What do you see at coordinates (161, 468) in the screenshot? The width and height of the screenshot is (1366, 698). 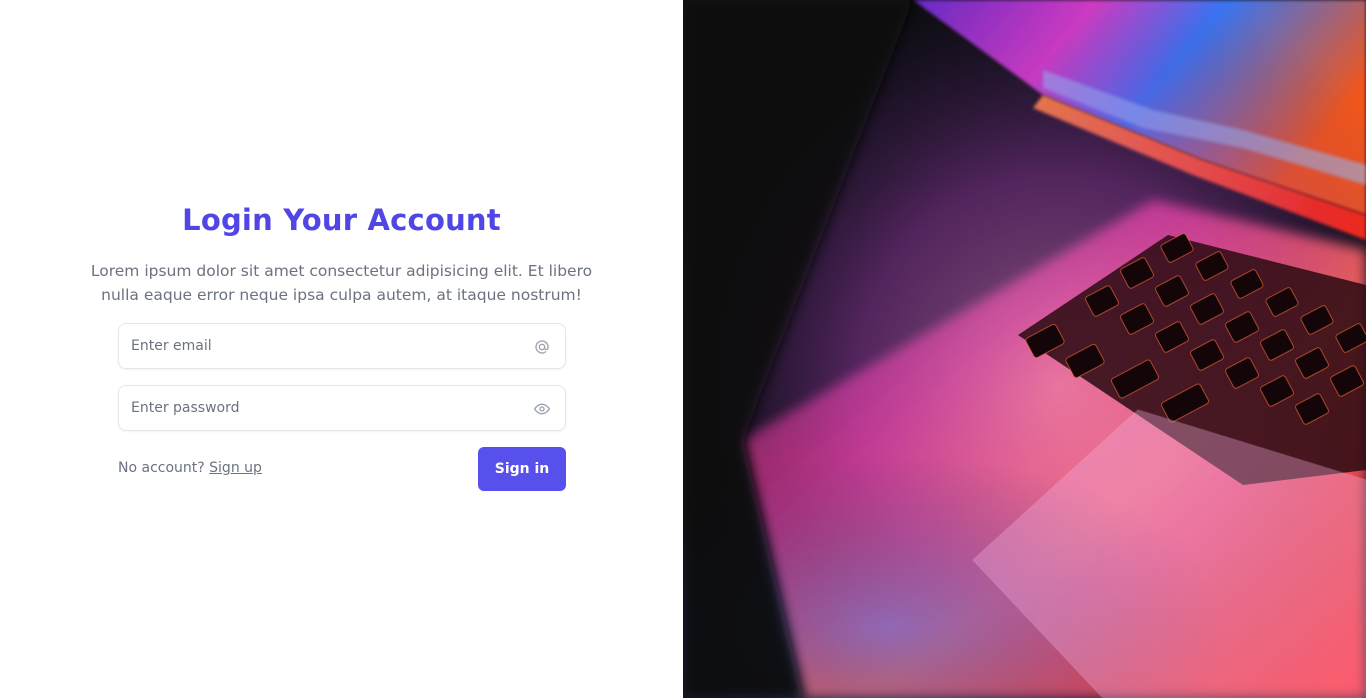 I see `no-account-text: No account?` at bounding box center [161, 468].